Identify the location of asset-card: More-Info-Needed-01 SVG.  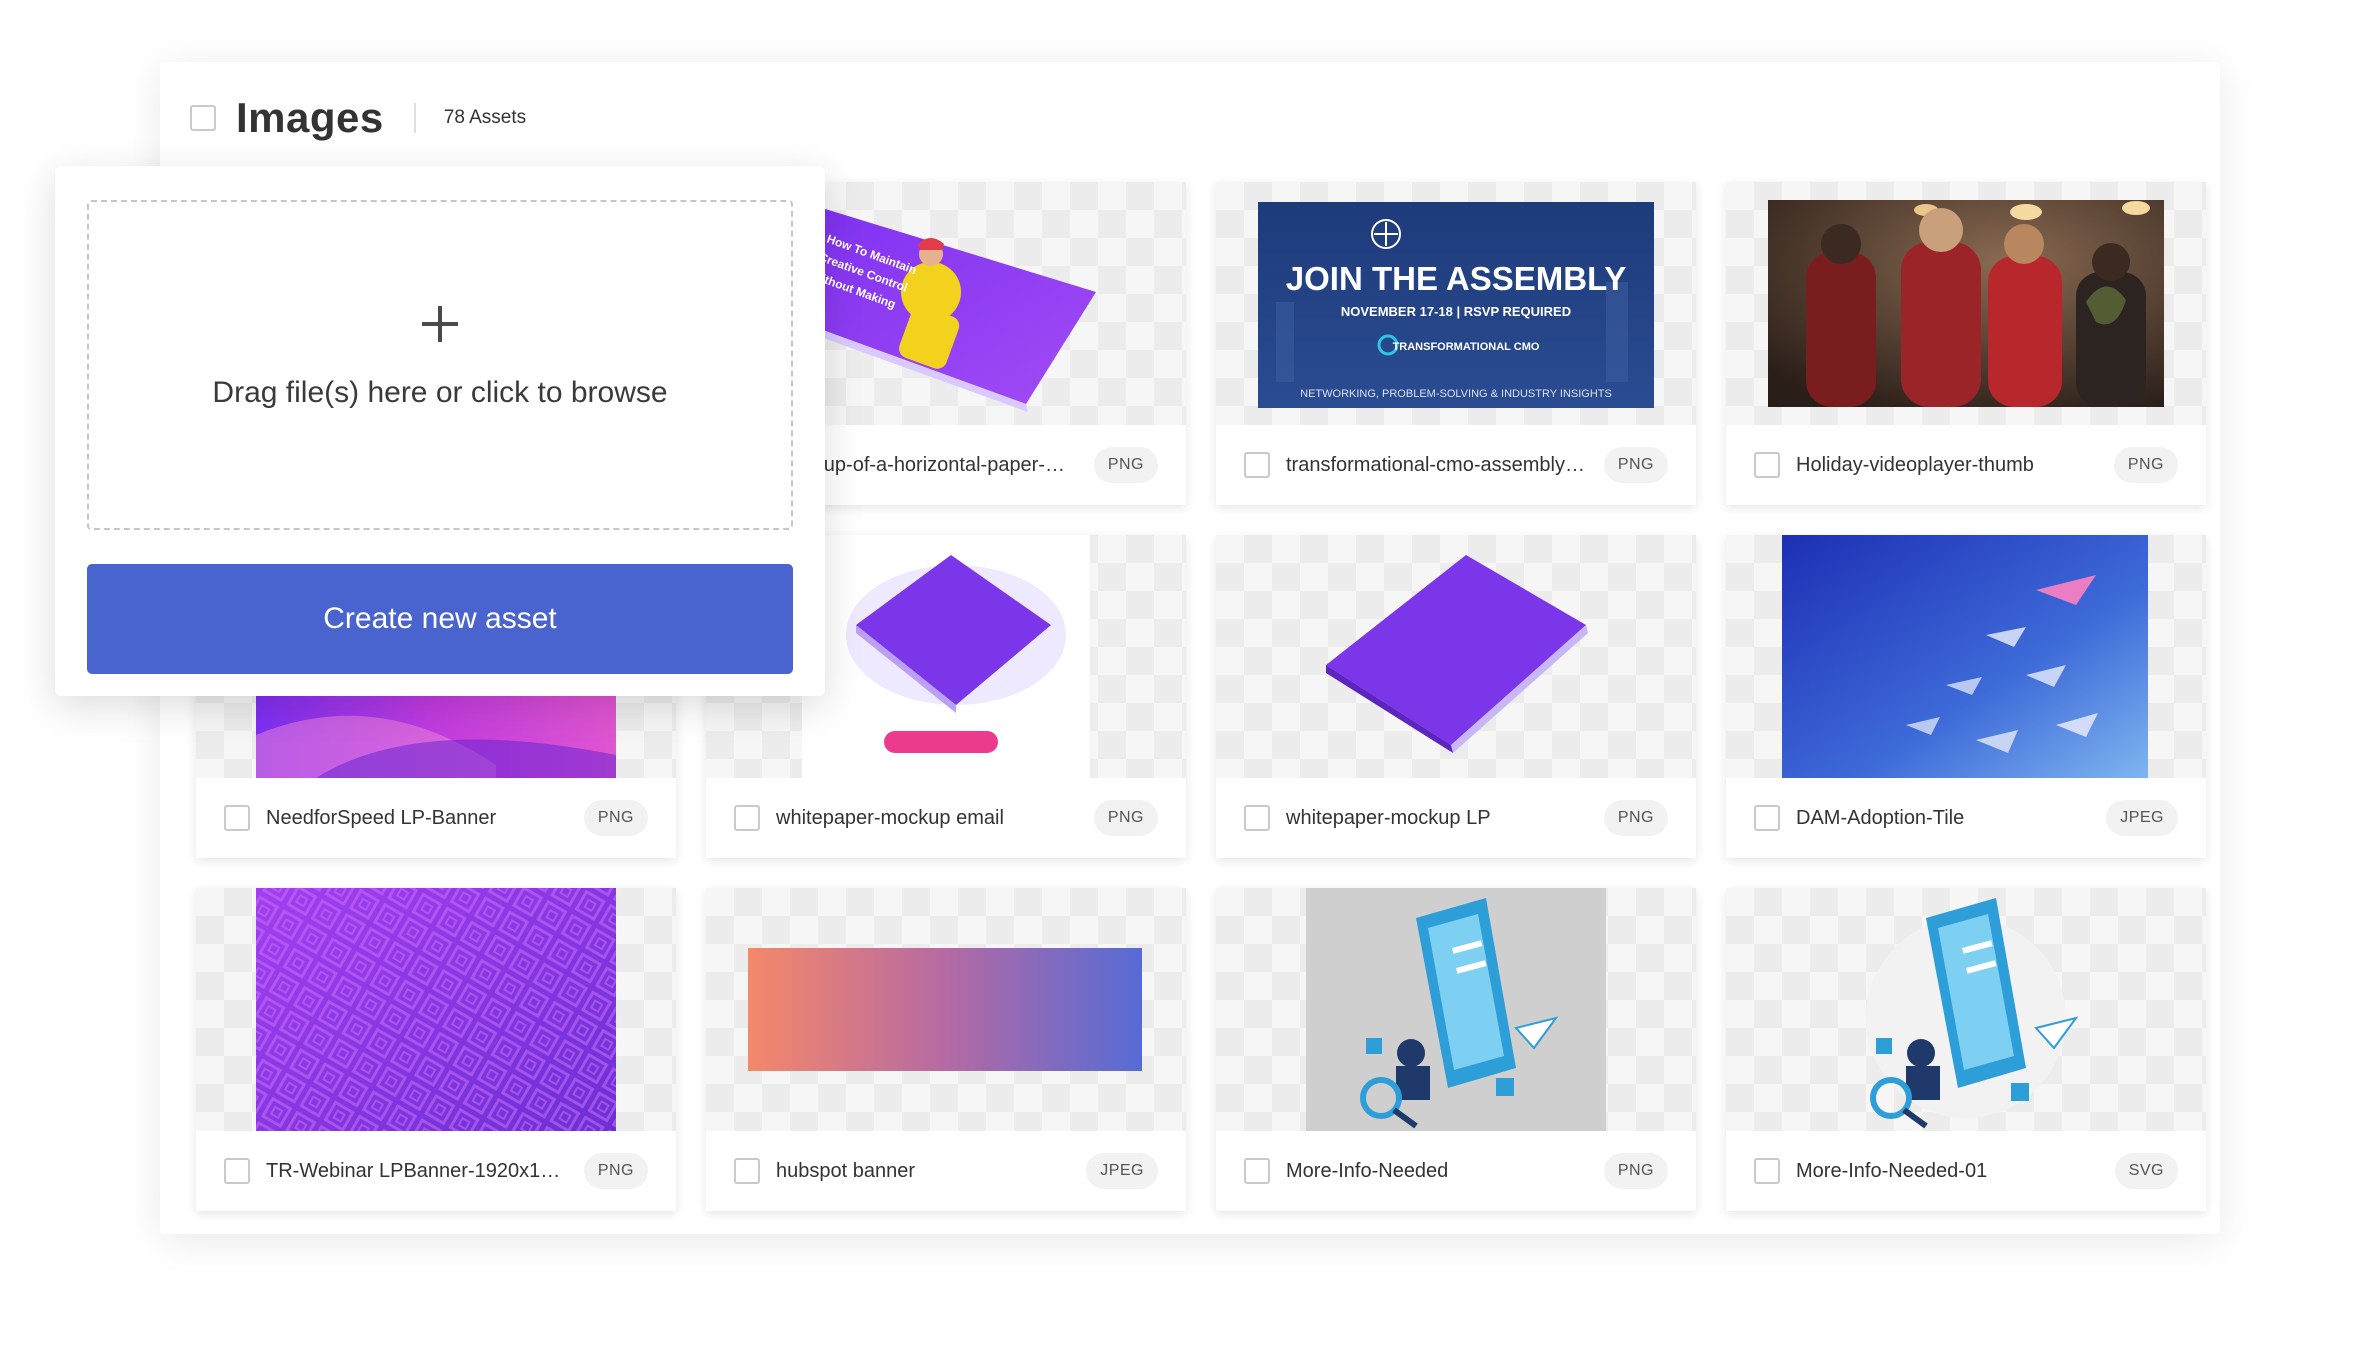
(1966, 1049).